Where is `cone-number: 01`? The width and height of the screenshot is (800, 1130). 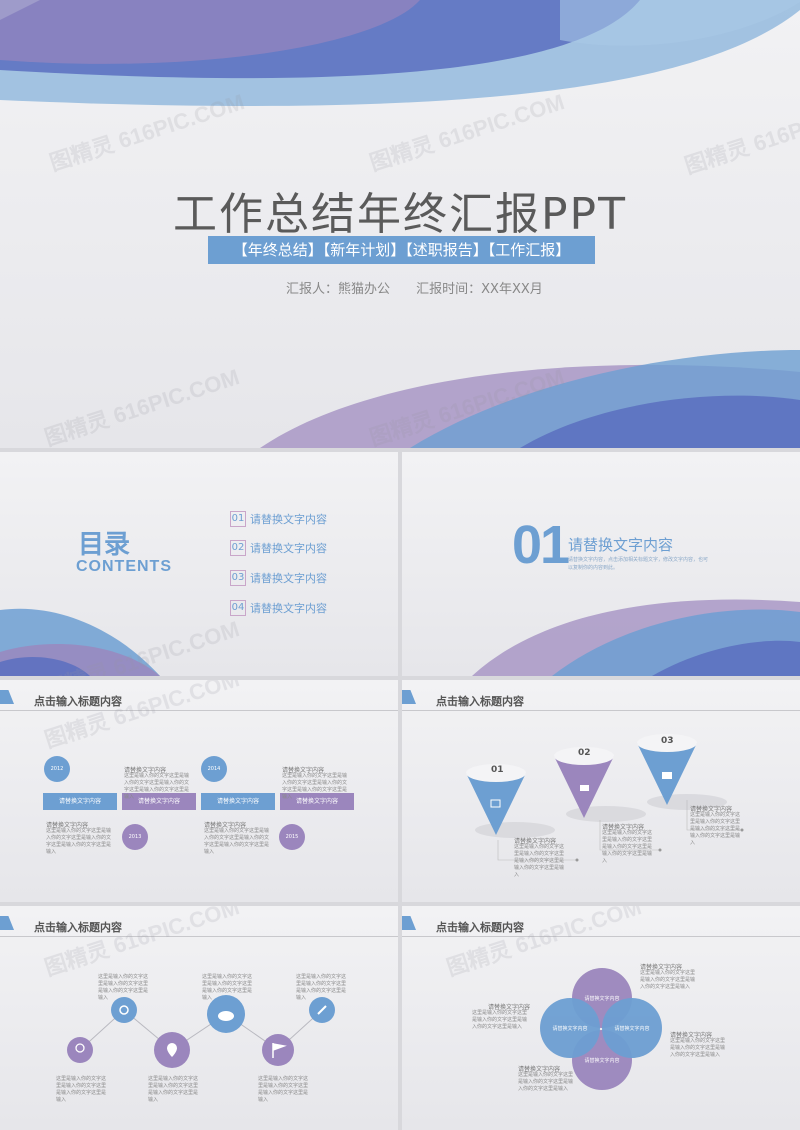 cone-number: 01 is located at coordinates (497, 770).